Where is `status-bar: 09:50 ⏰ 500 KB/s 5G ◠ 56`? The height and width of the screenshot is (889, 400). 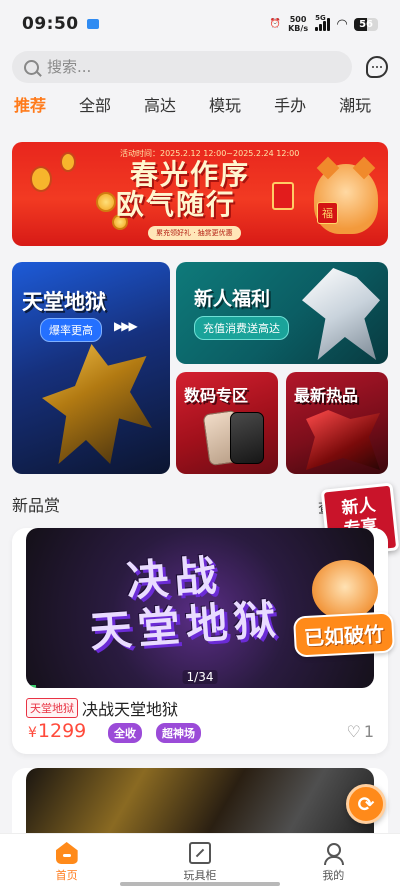 status-bar: 09:50 ⏰ 500 KB/s 5G ◠ 56 is located at coordinates (200, 24).